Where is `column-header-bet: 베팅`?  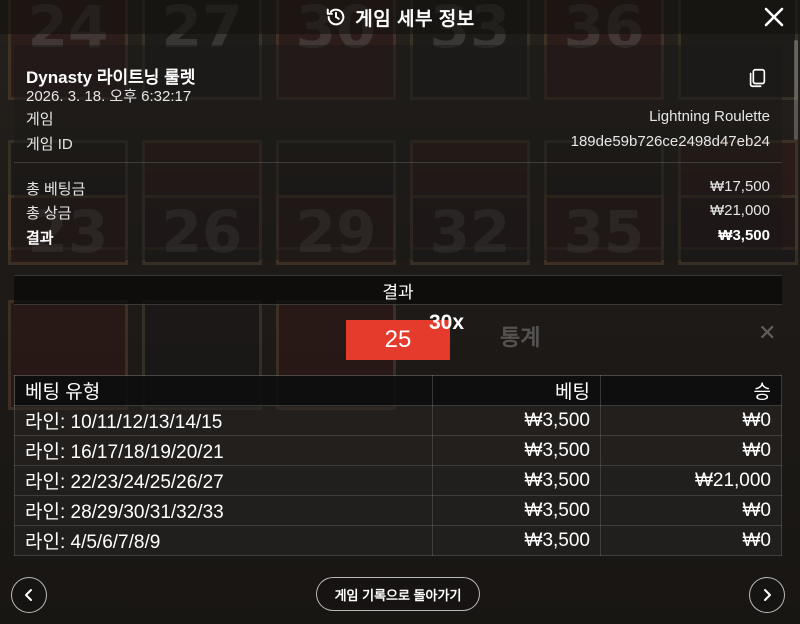 column-header-bet: 베팅 is located at coordinates (516, 390).